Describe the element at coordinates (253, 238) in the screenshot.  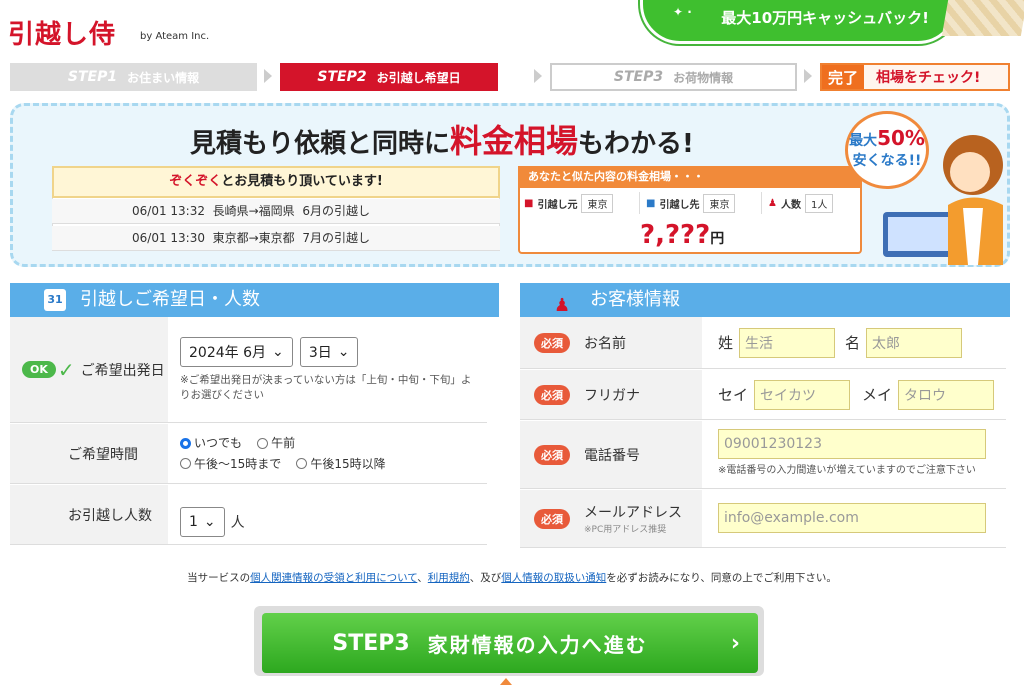
I see `stream-route: 東京都→東京都` at that location.